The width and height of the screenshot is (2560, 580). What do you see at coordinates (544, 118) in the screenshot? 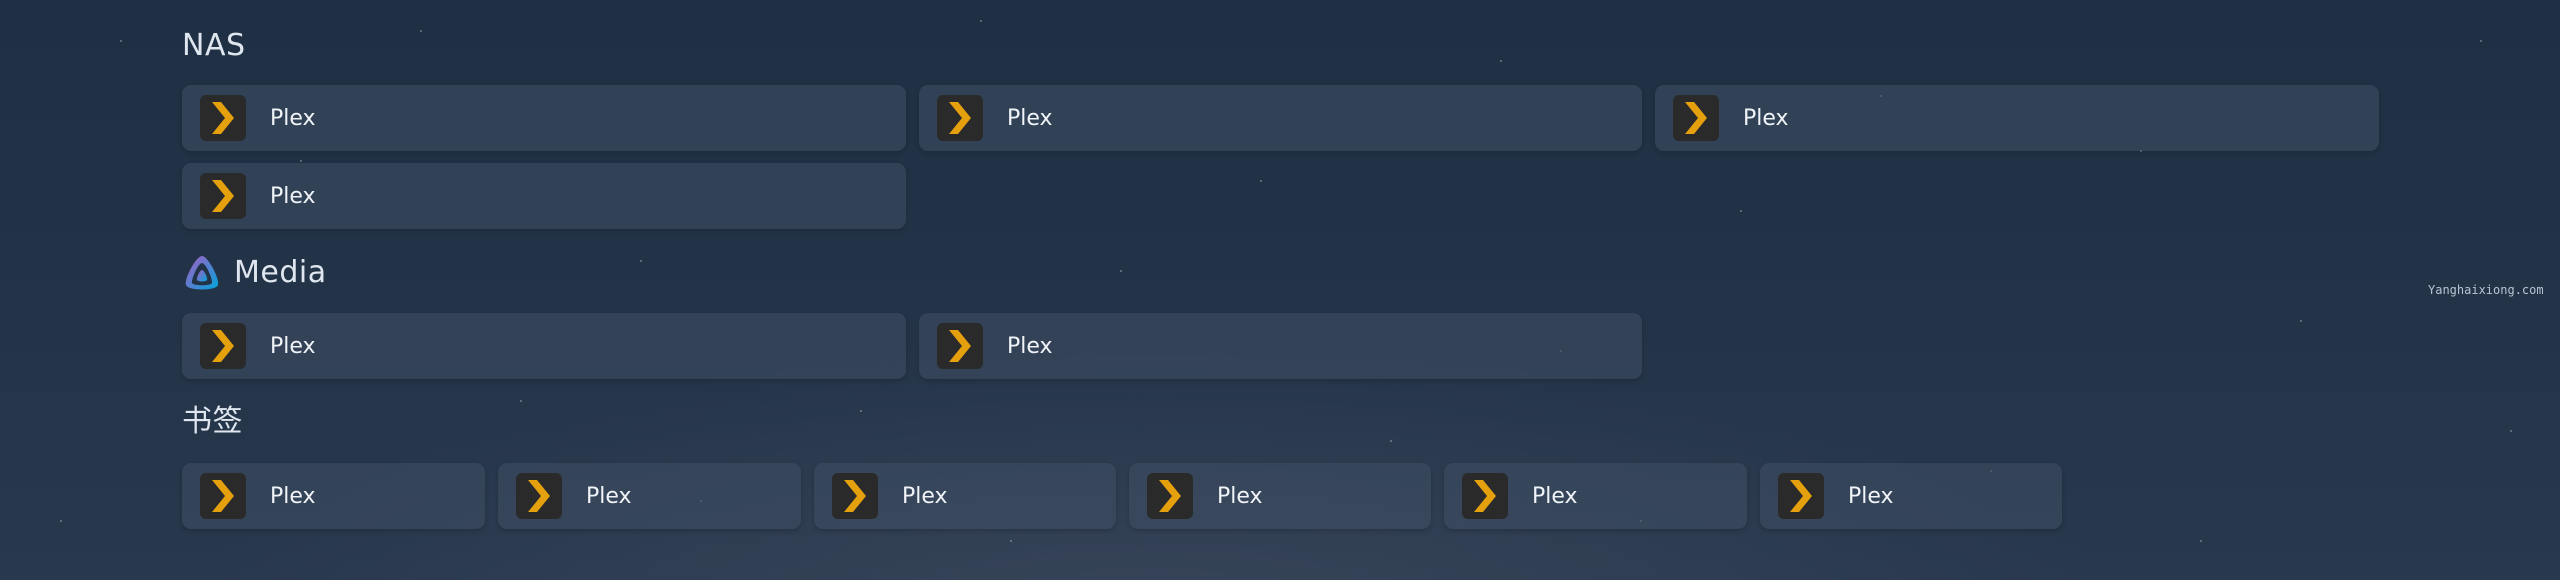
I see `service-card-nas-1: Plex` at bounding box center [544, 118].